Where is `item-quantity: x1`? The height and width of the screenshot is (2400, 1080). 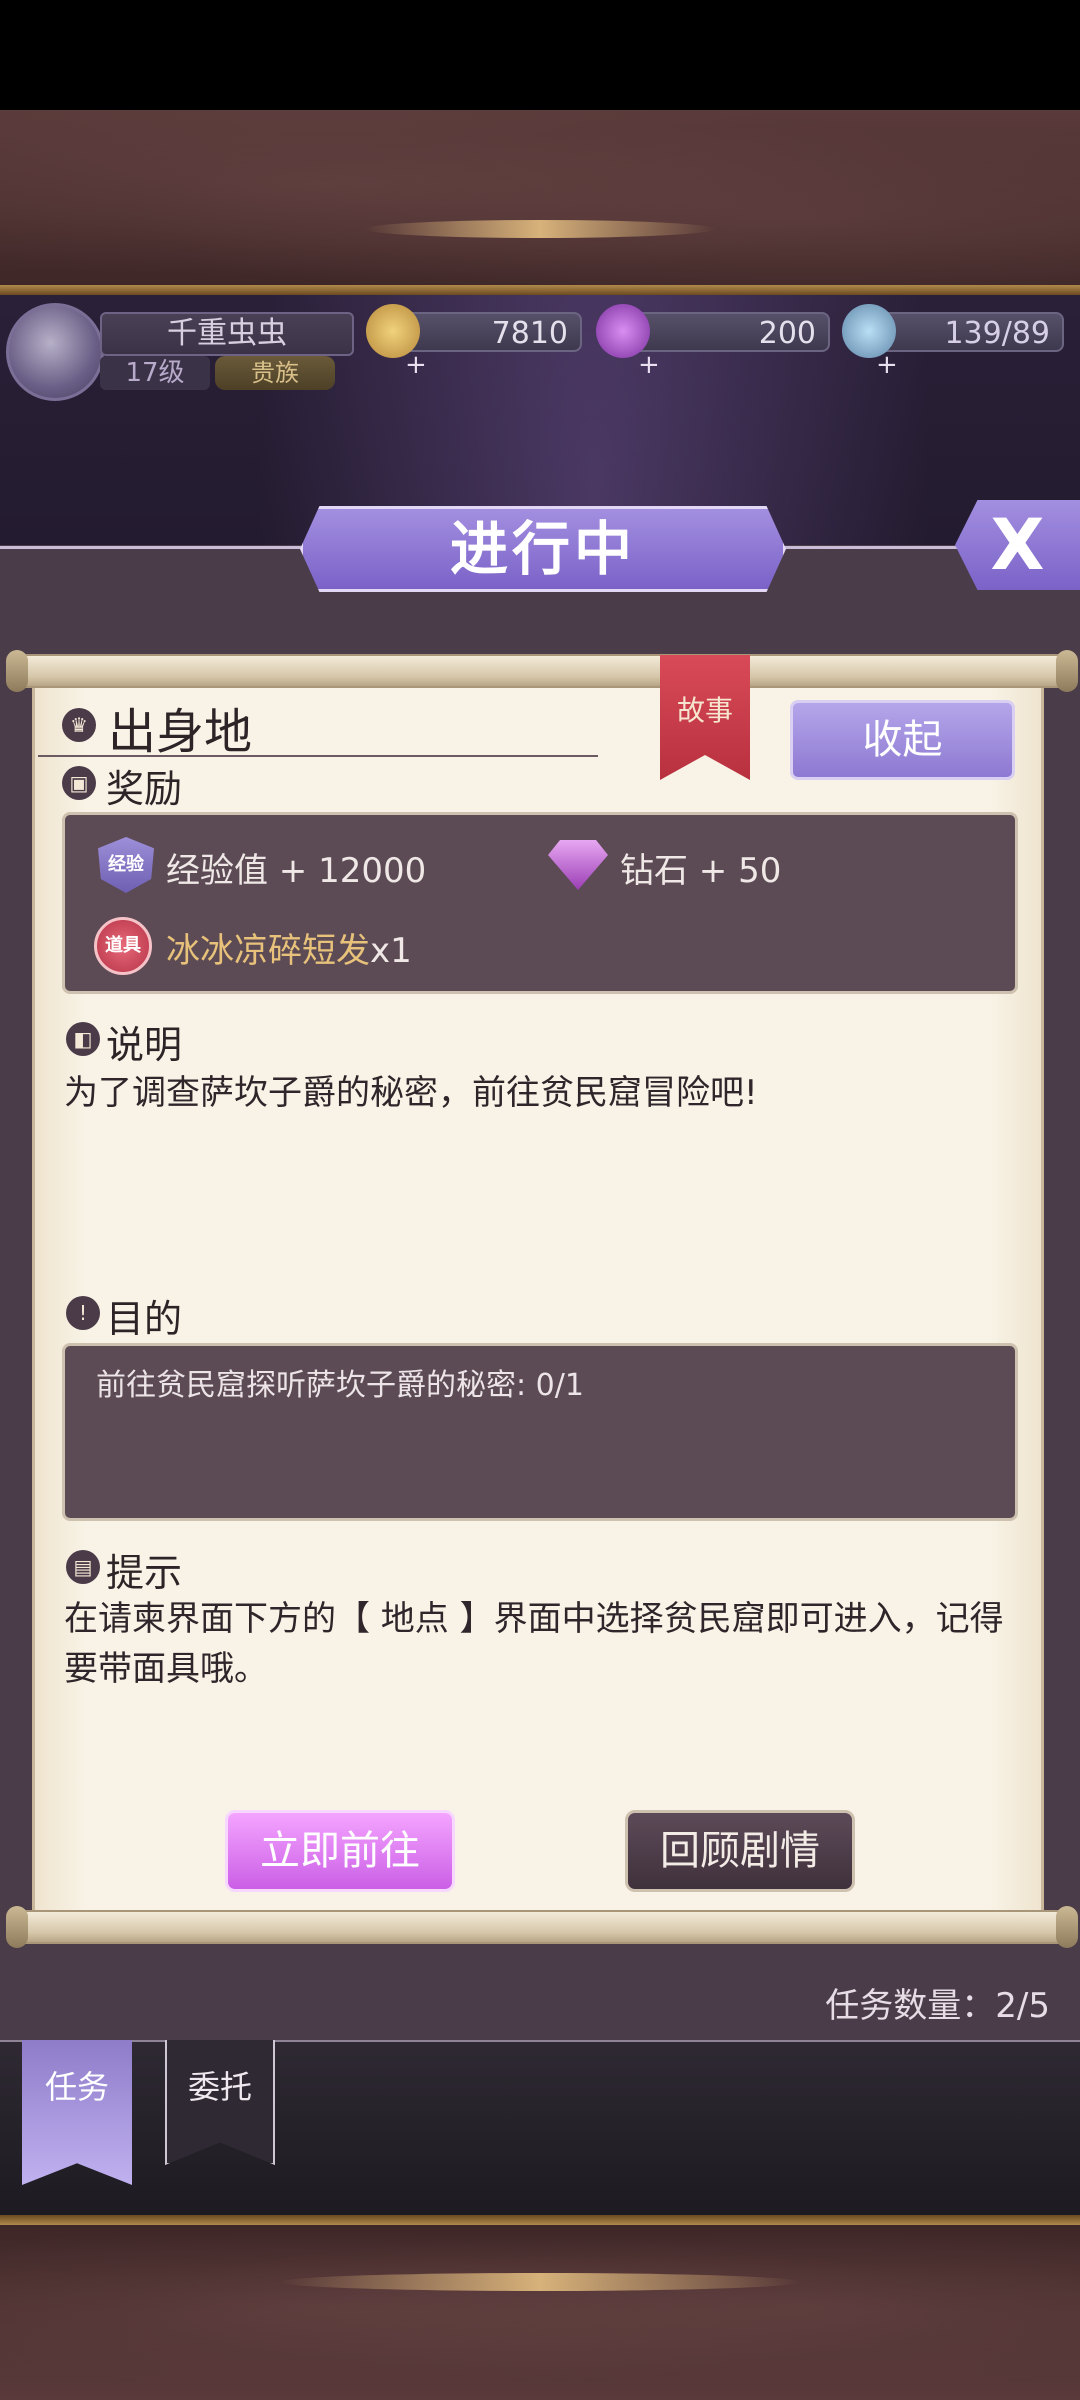 item-quantity: x1 is located at coordinates (391, 951).